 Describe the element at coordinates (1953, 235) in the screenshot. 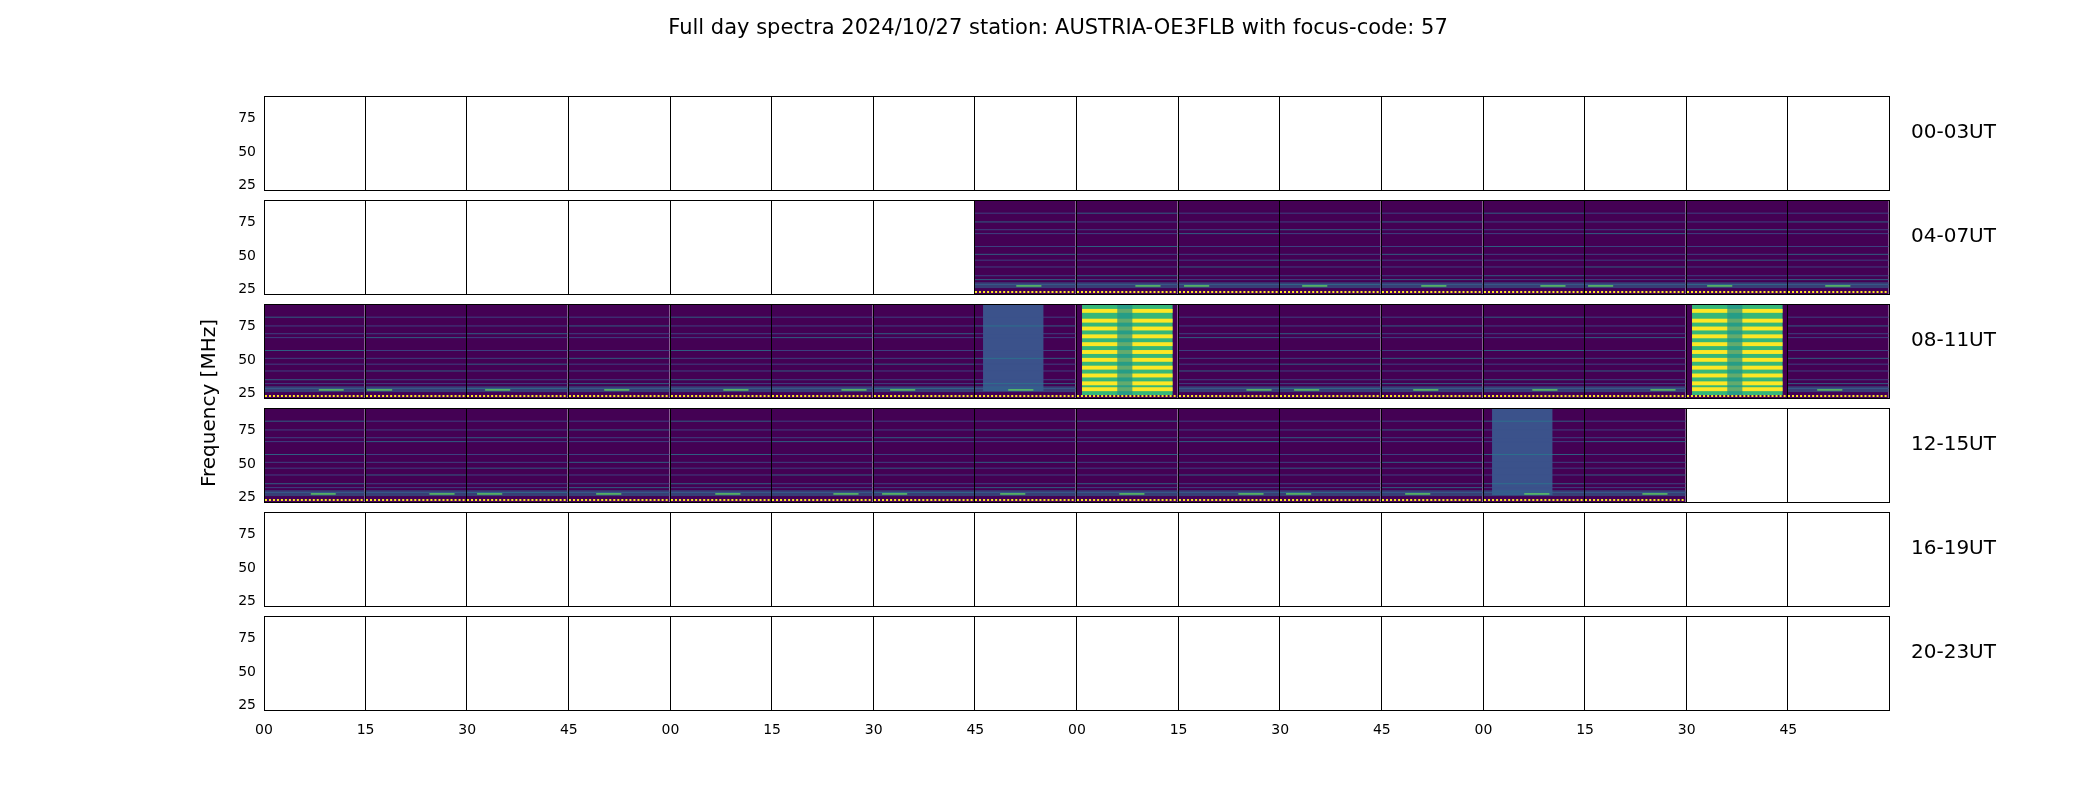

I see `row-time-label: 04-07UT` at that location.